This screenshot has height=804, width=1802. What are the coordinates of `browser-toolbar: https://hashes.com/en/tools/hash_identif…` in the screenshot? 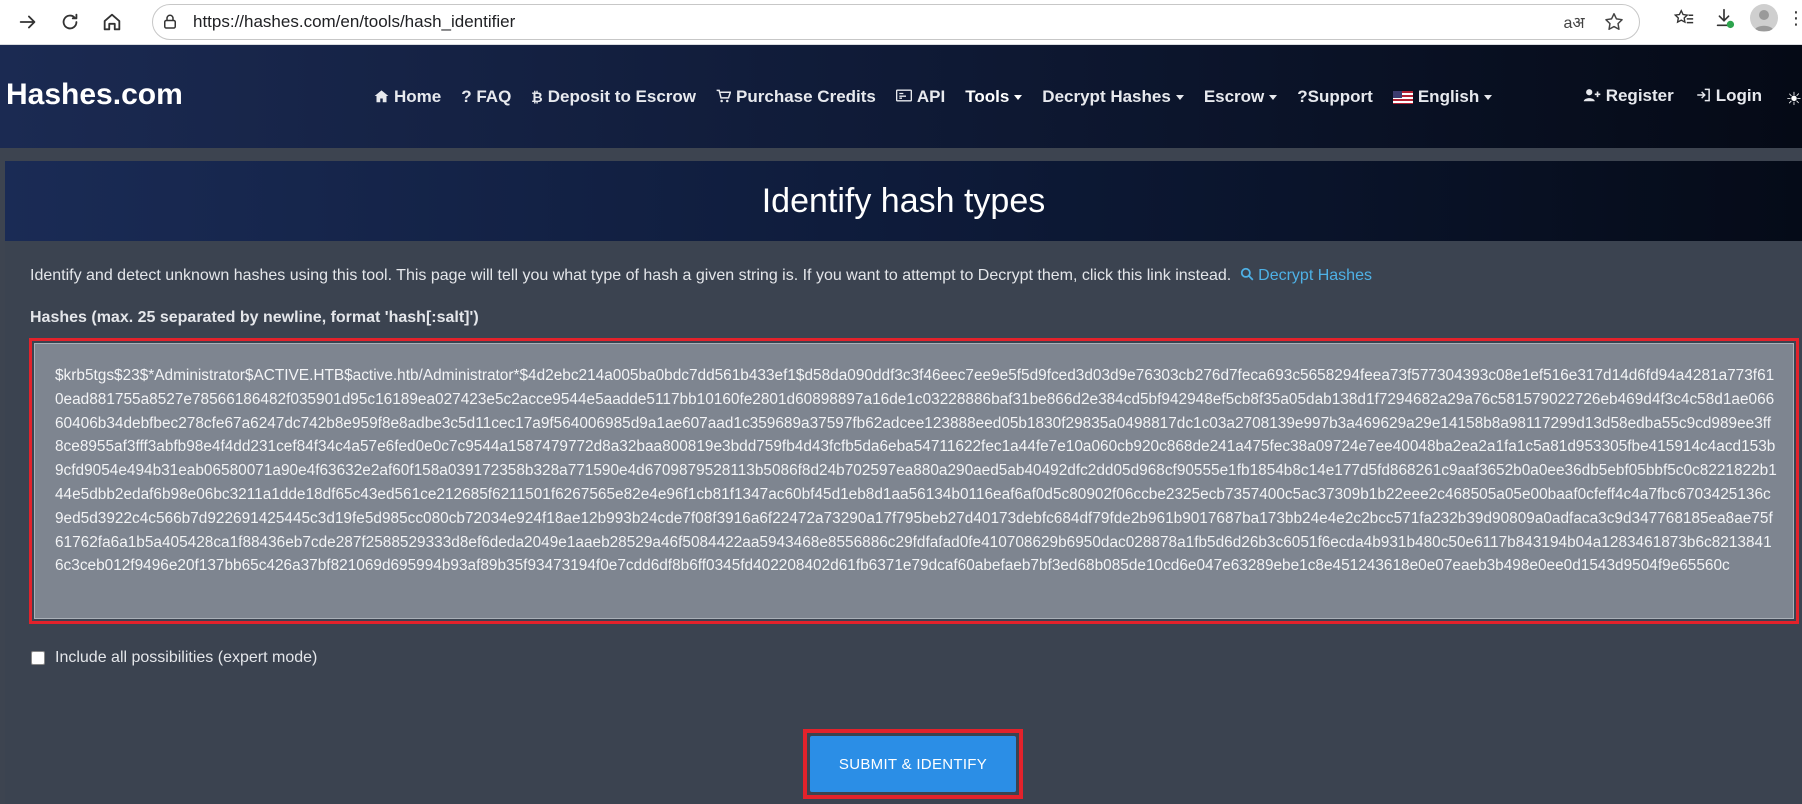 It's located at (901, 22).